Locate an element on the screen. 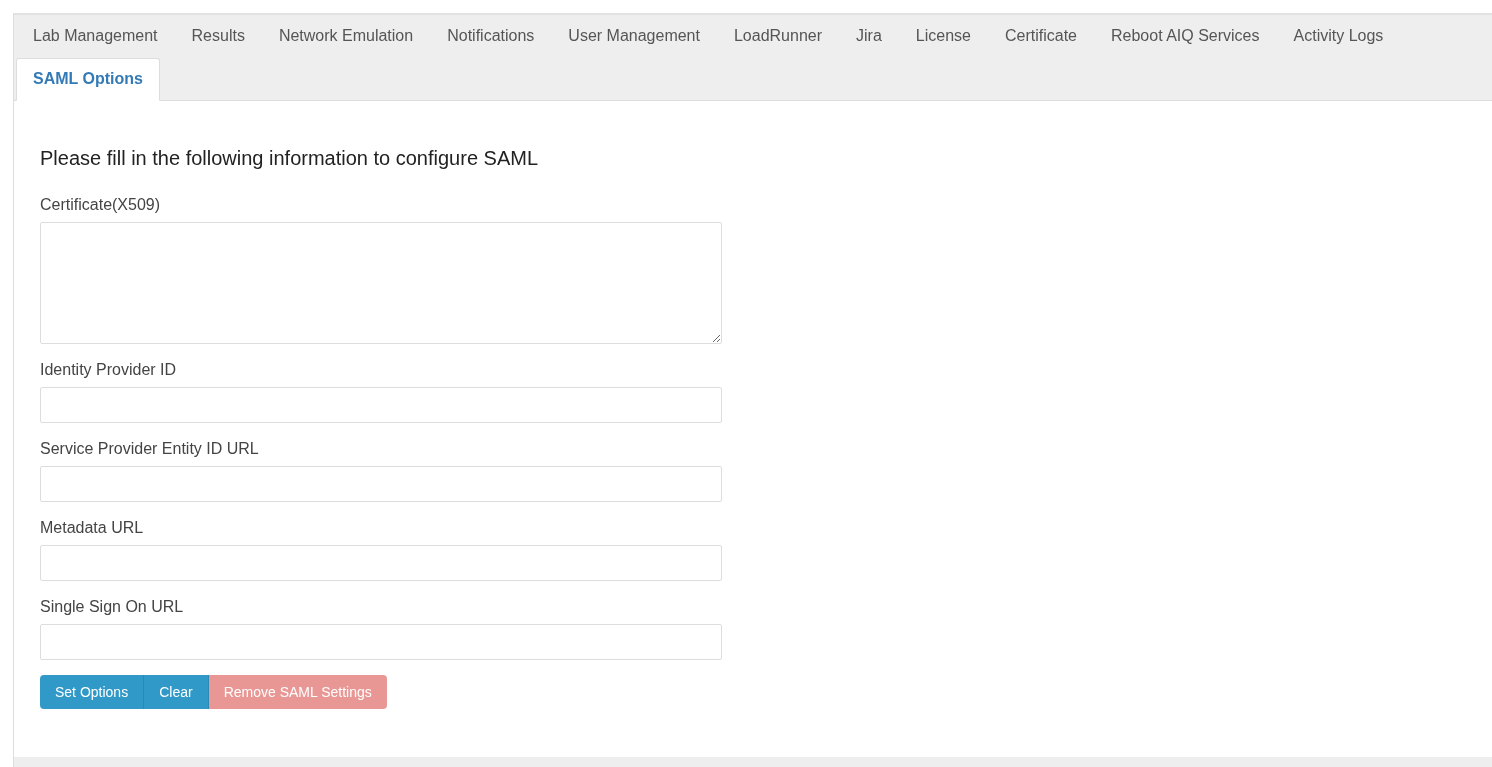 Image resolution: width=1492 pixels, height=767 pixels. tab: Lab Management is located at coordinates (95, 36).